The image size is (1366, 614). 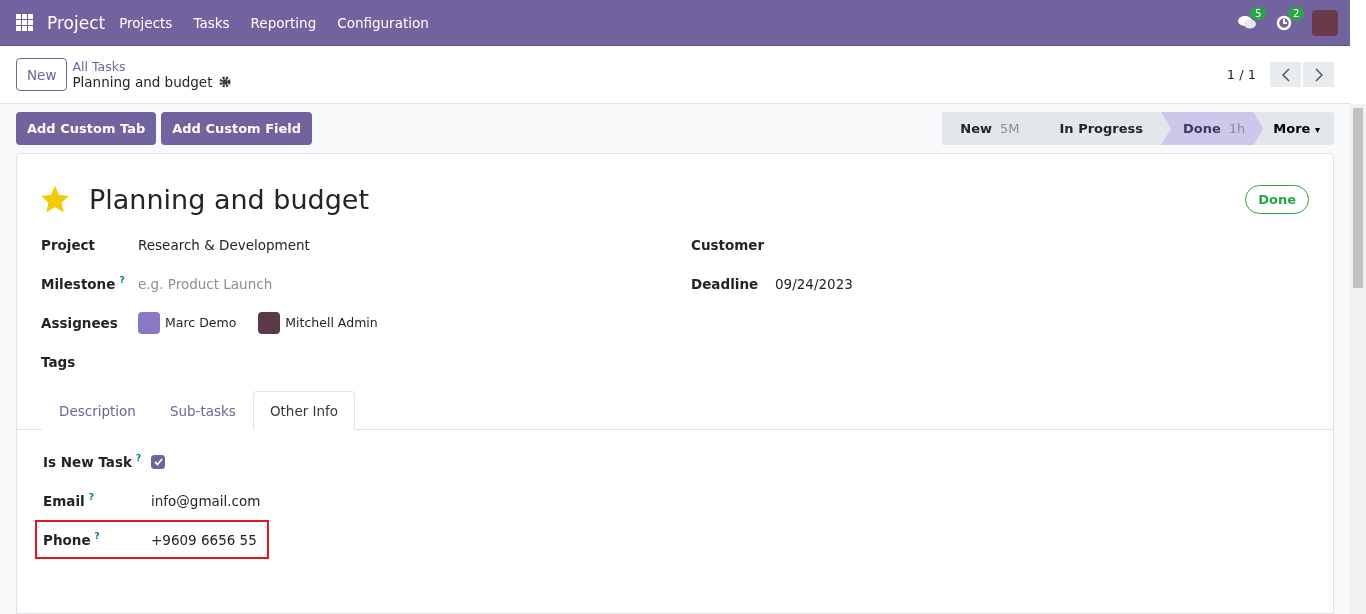 What do you see at coordinates (69, 244) in the screenshot?
I see `field-label: Project` at bounding box center [69, 244].